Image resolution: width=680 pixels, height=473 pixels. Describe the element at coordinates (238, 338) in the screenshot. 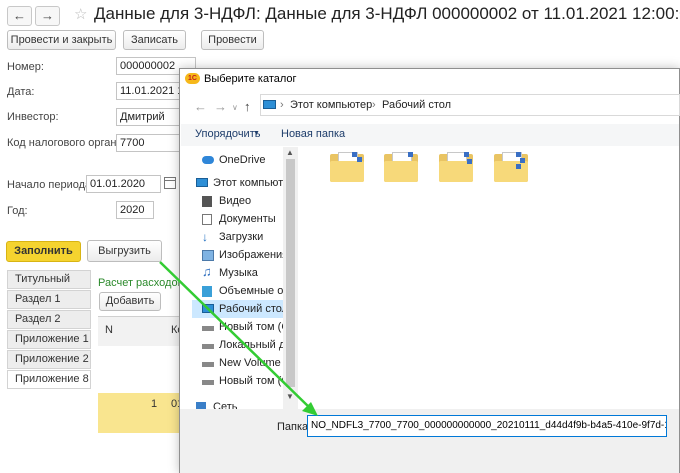

I see `annotation-arrow` at that location.